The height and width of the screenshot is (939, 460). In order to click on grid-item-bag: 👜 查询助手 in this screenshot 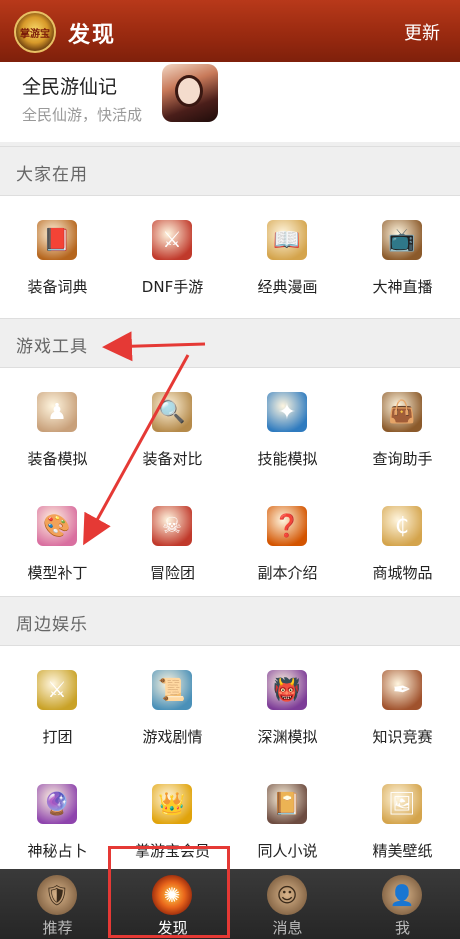, I will do `click(402, 428)`.